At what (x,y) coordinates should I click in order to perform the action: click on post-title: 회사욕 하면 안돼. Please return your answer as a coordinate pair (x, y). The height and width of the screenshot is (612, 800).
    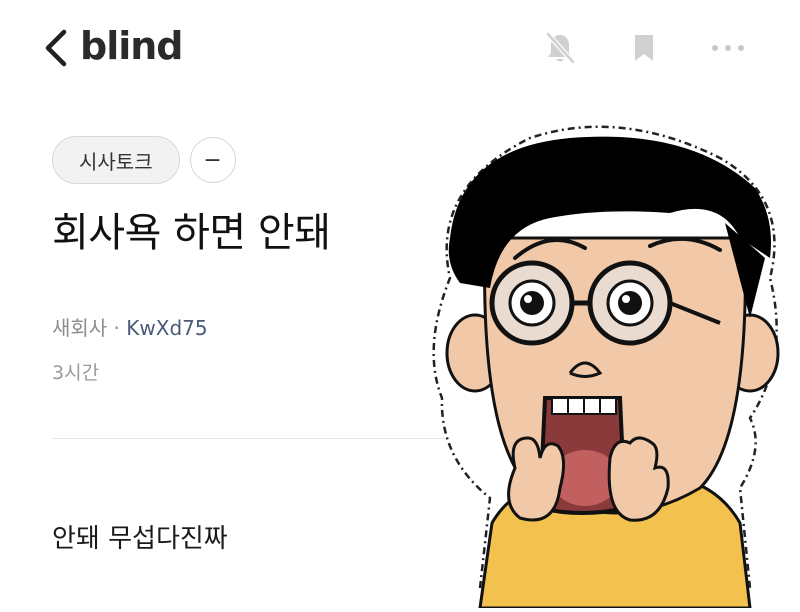
    Looking at the image, I should click on (191, 233).